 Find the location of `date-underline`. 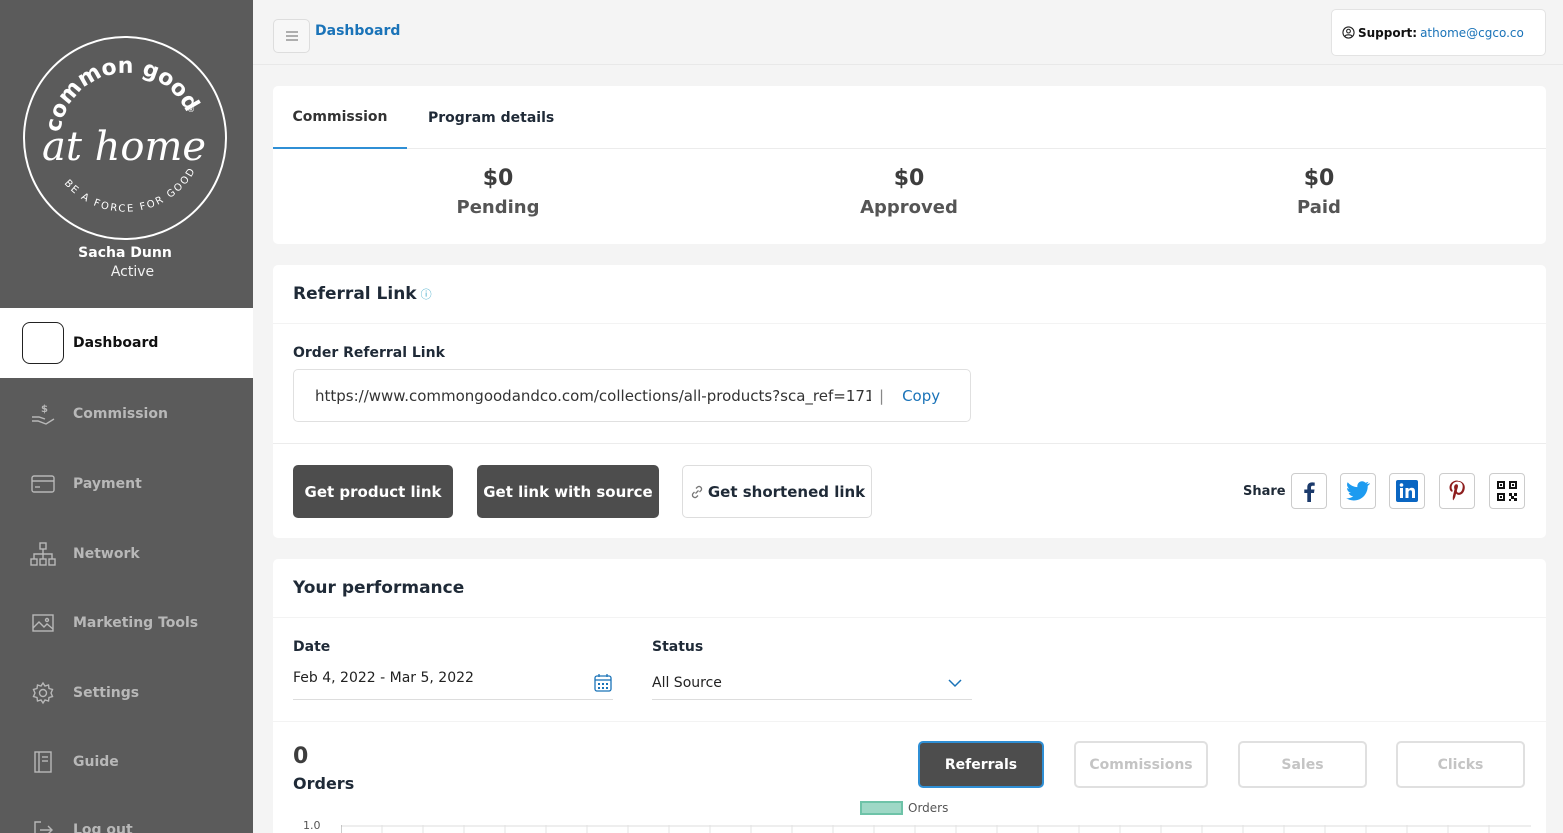

date-underline is located at coordinates (453, 699).